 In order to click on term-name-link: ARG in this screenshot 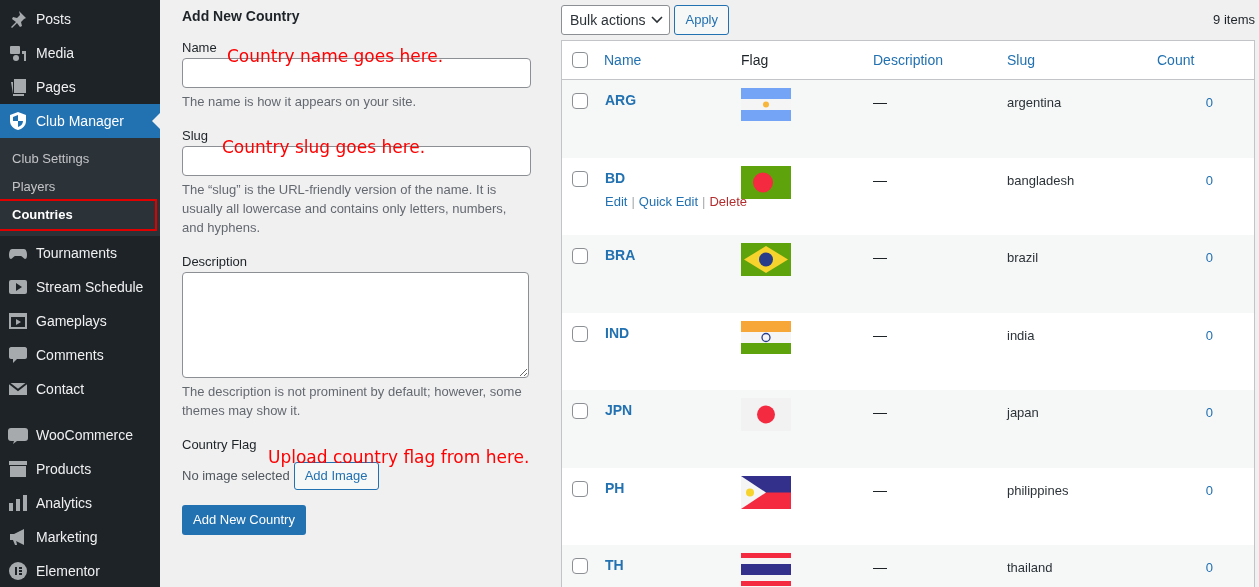, I will do `click(673, 100)`.